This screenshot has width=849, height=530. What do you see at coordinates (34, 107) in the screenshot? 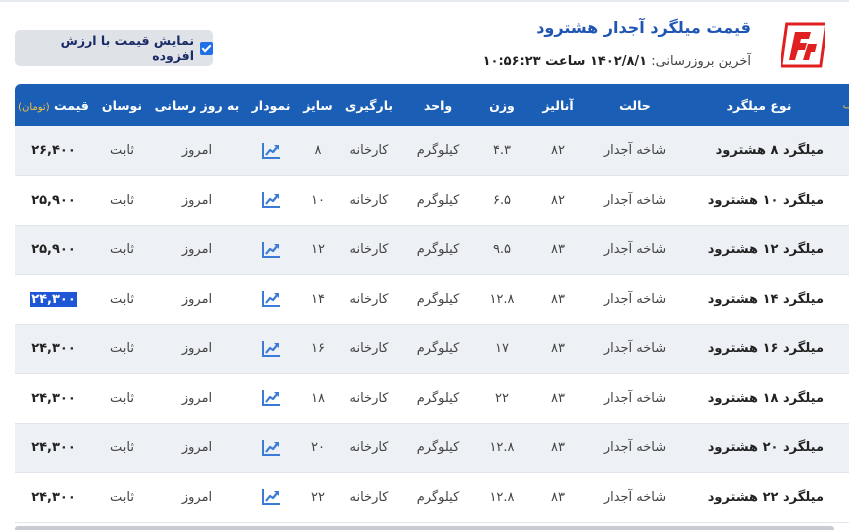
I see `col-price-unit: (تومان)` at bounding box center [34, 107].